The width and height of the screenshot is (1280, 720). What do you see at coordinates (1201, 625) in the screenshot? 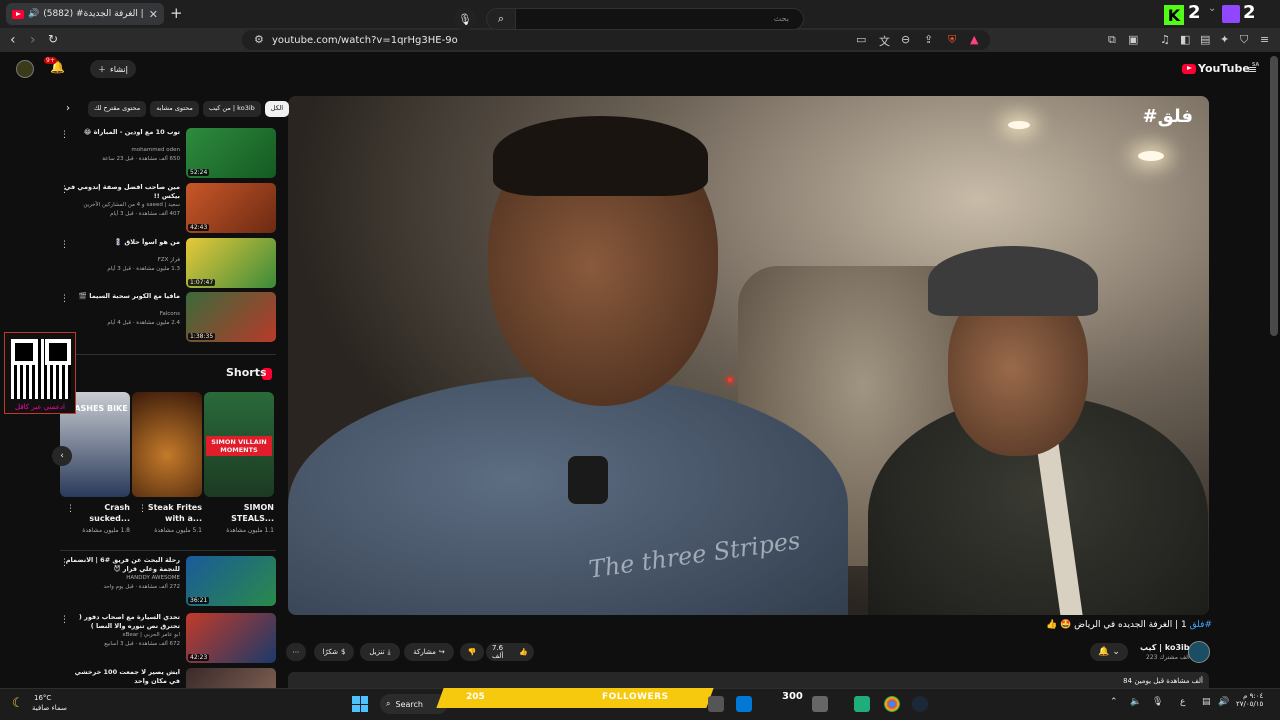
I see `video-title-hashtag: #فلق` at bounding box center [1201, 625].